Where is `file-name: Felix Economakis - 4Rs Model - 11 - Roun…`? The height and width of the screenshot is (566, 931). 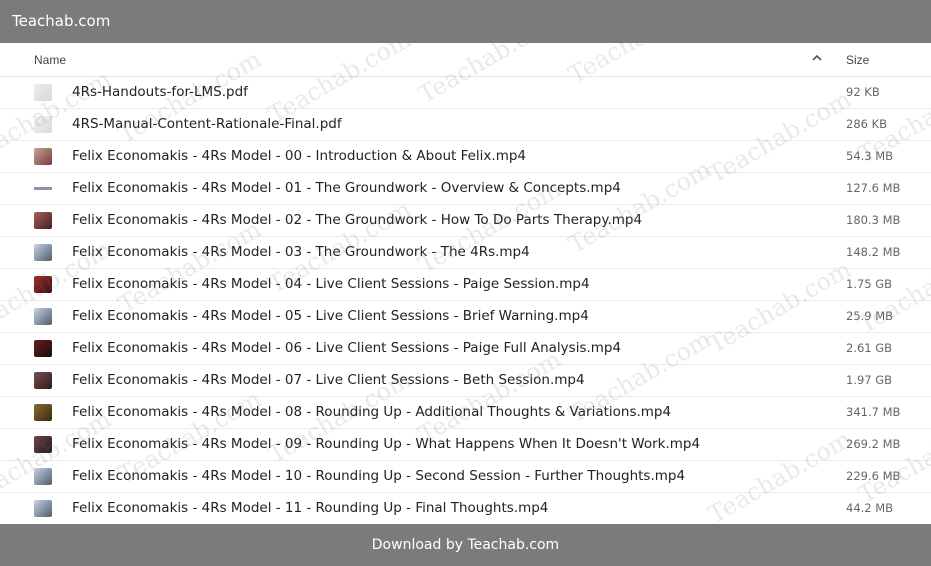
file-name: Felix Economakis - 4Rs Model - 11 - Roun… is located at coordinates (310, 508).